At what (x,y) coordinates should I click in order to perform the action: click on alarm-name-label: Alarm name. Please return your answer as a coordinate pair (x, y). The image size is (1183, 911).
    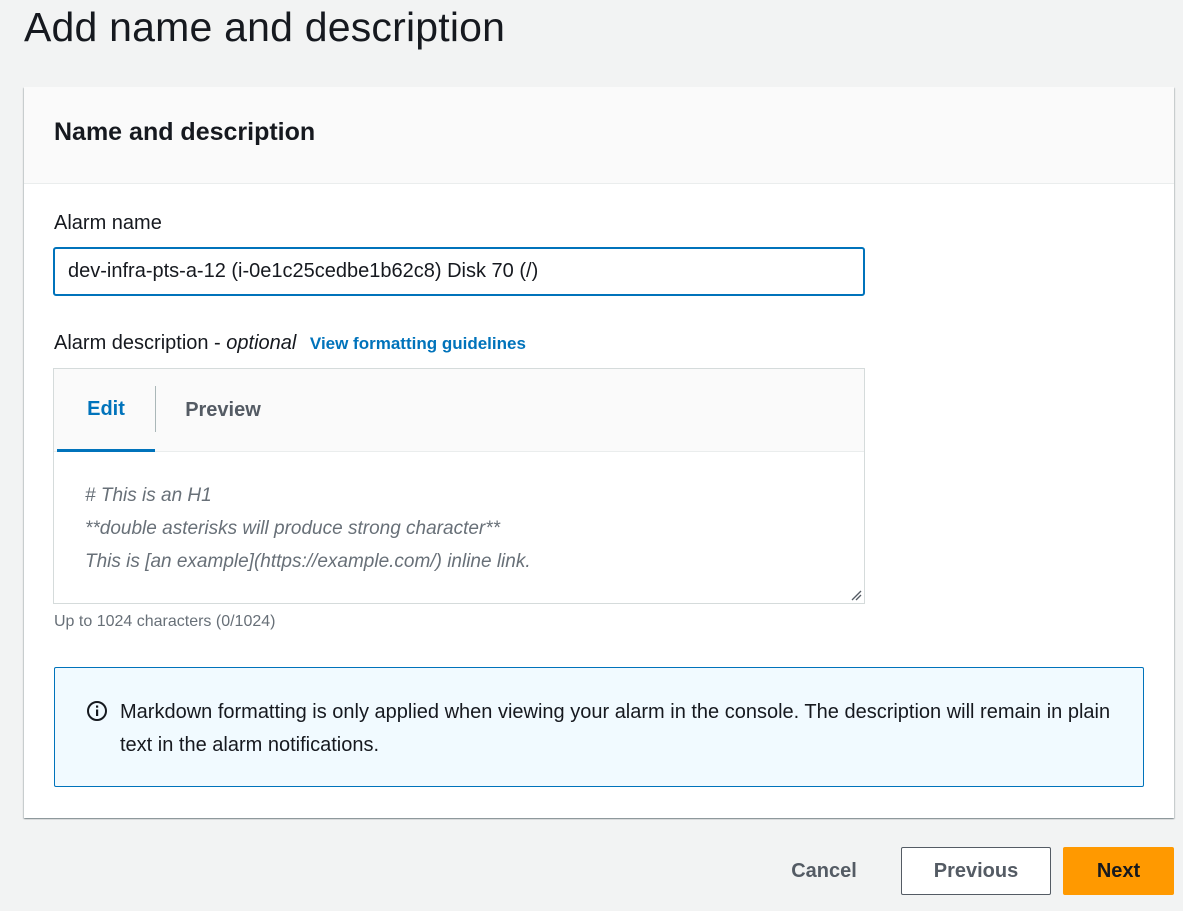
    Looking at the image, I should click on (108, 223).